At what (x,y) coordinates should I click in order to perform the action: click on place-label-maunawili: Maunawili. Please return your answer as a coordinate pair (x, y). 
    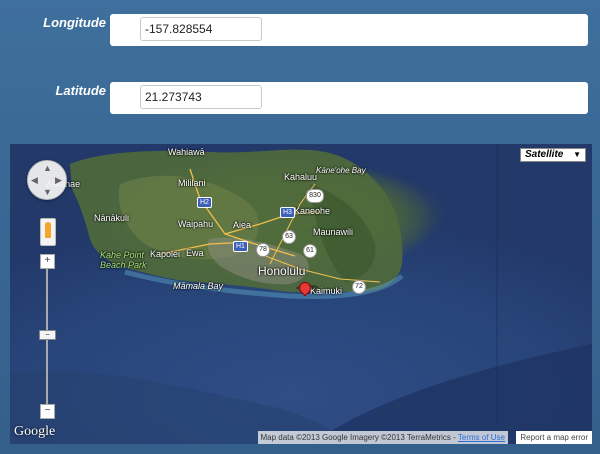
    Looking at the image, I should click on (333, 232).